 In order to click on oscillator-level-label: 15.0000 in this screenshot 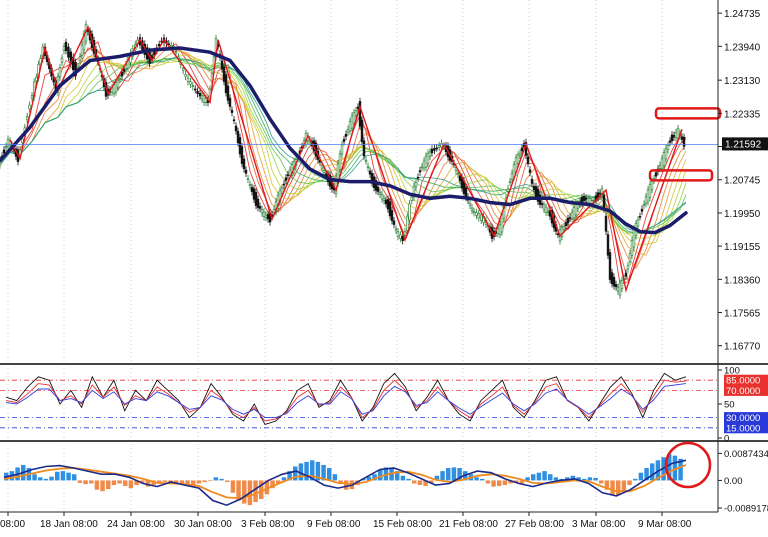, I will do `click(743, 428)`.